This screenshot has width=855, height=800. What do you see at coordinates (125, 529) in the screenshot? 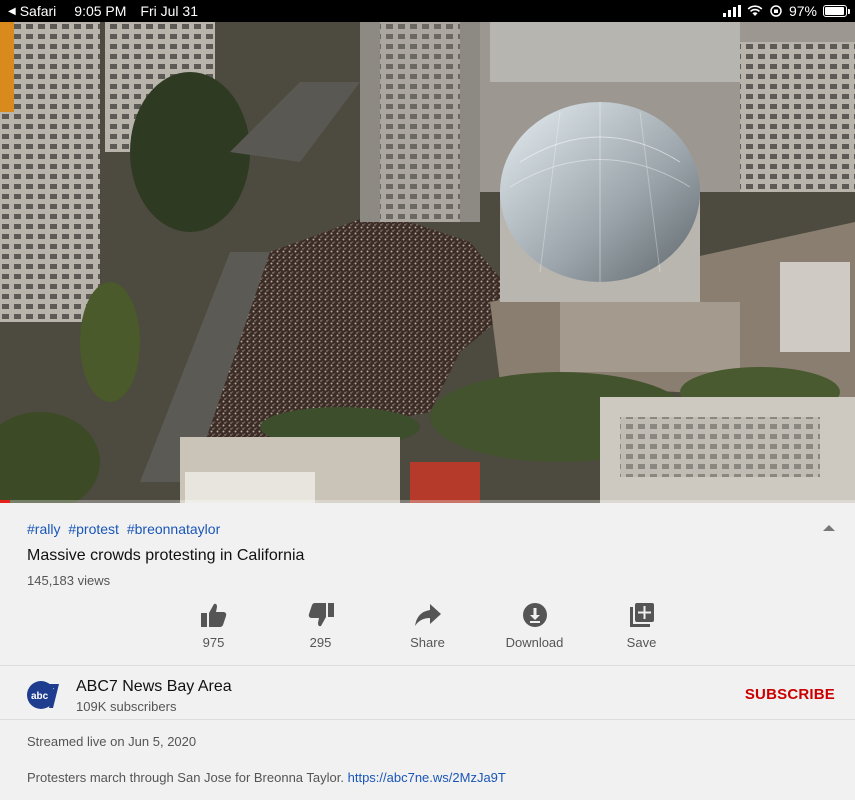
I see `hashtag-list: #rally #protest #breonnataylor` at bounding box center [125, 529].